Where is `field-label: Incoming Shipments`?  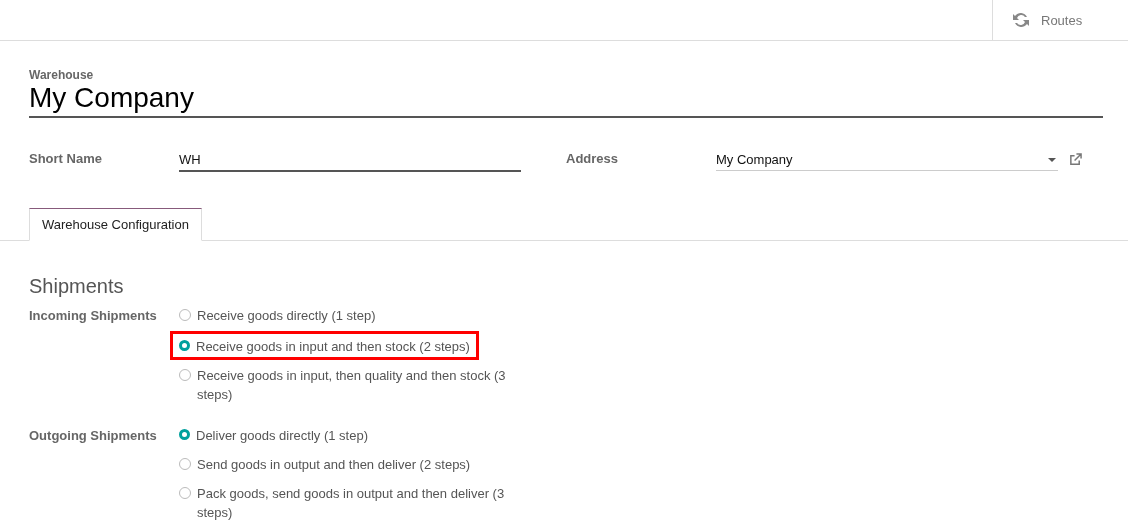
field-label: Incoming Shipments is located at coordinates (93, 316).